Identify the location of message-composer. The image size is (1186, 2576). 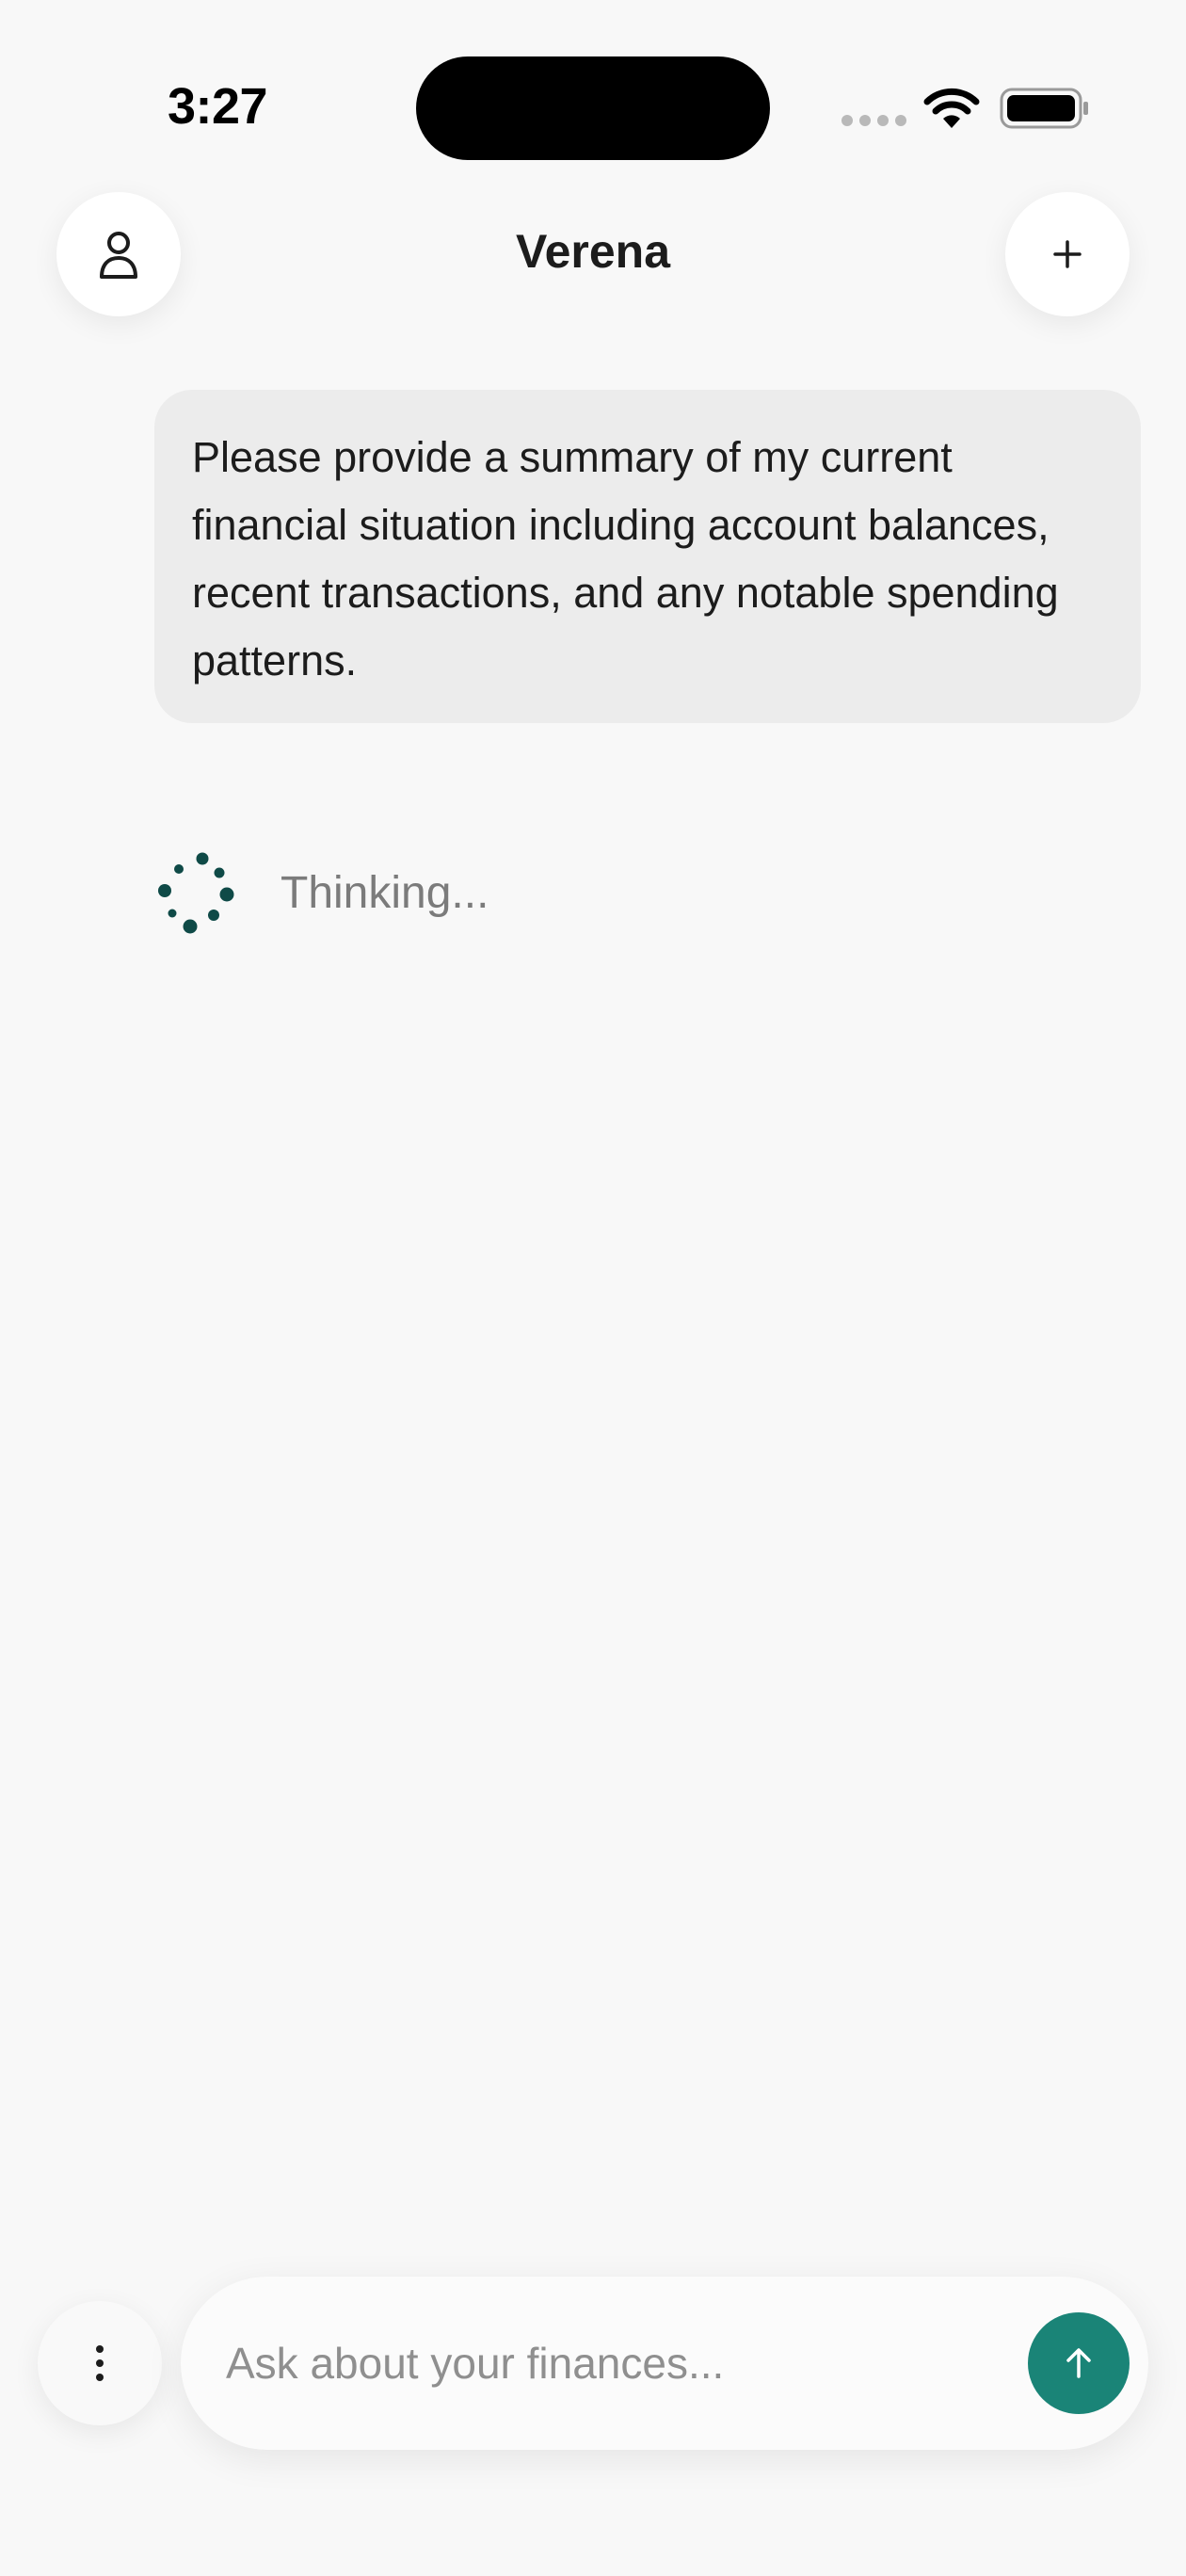
(664, 2363).